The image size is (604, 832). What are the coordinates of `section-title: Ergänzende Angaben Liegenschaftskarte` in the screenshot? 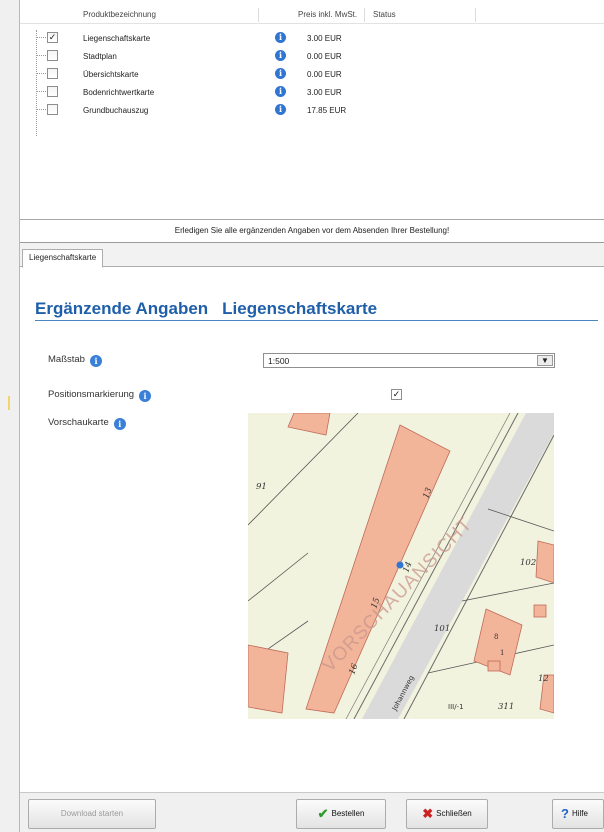 It's located at (206, 309).